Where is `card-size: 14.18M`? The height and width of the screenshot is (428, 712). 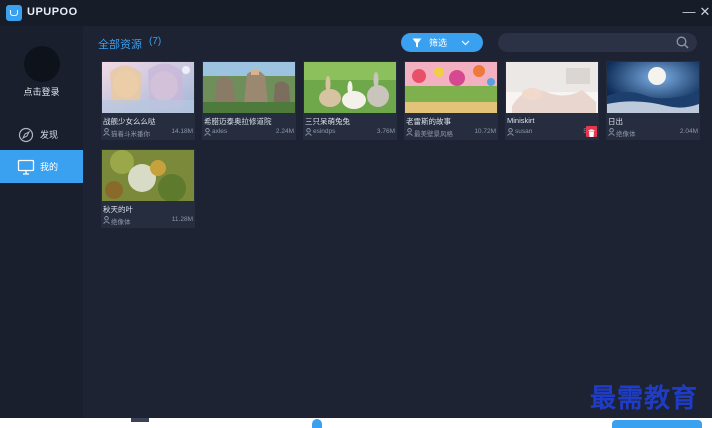
card-size: 14.18M is located at coordinates (182, 131).